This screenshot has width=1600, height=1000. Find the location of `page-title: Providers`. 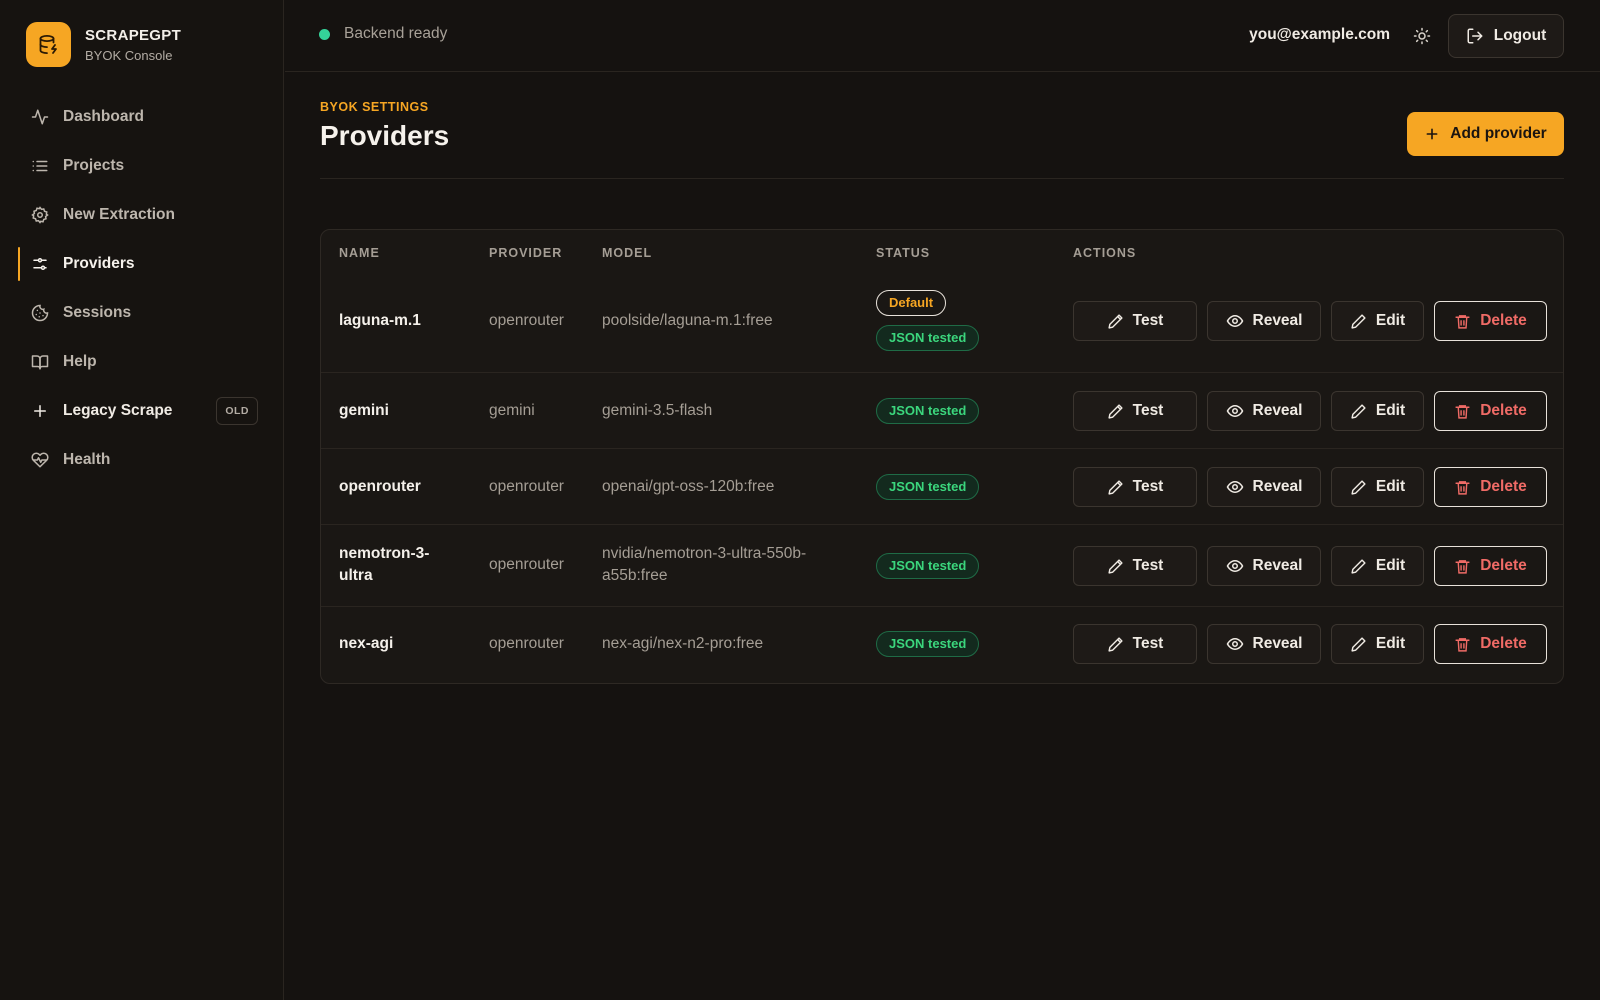

page-title: Providers is located at coordinates (385, 135).